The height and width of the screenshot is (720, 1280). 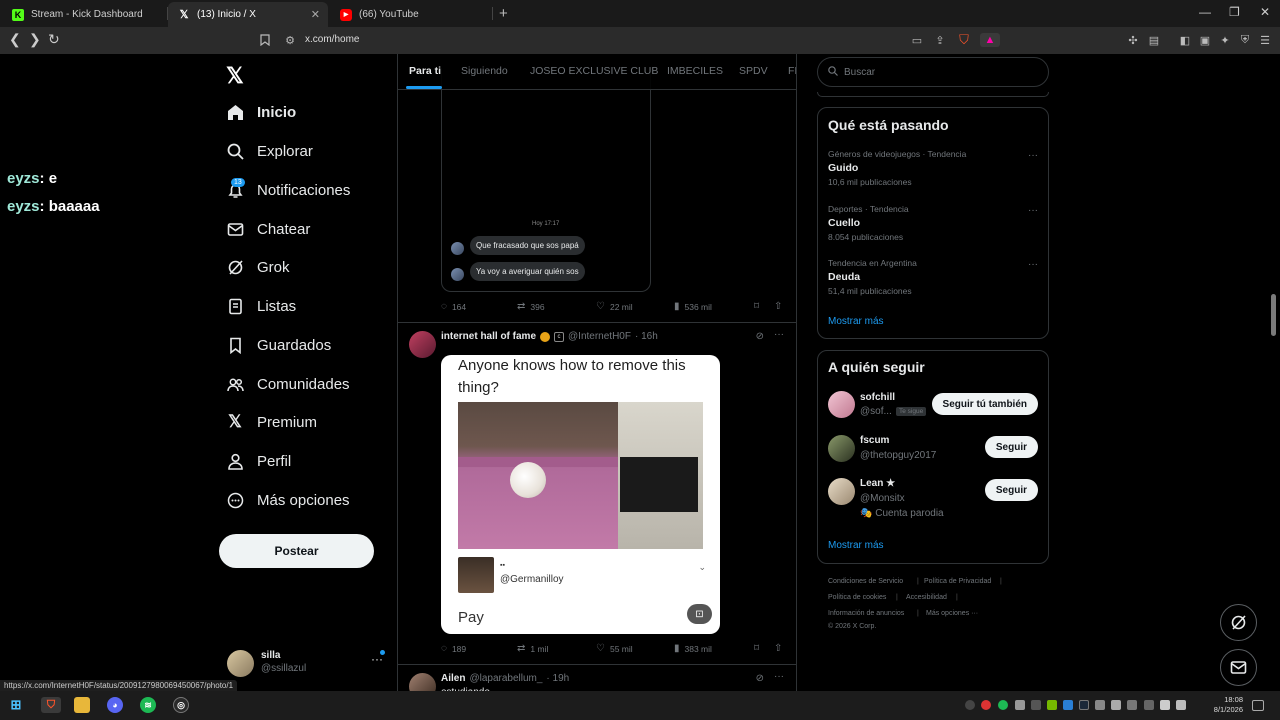 I want to click on vpn-icon: ⛨, so click(x=1245, y=40).